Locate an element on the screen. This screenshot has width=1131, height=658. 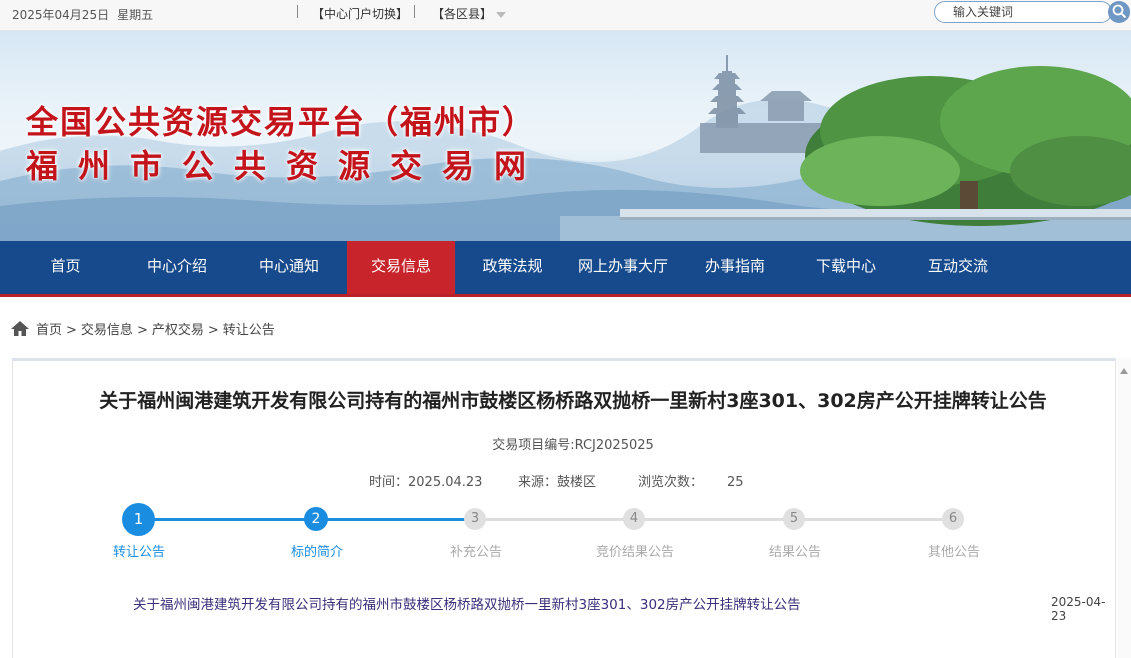
step-1-circle: 1 is located at coordinates (138, 519).